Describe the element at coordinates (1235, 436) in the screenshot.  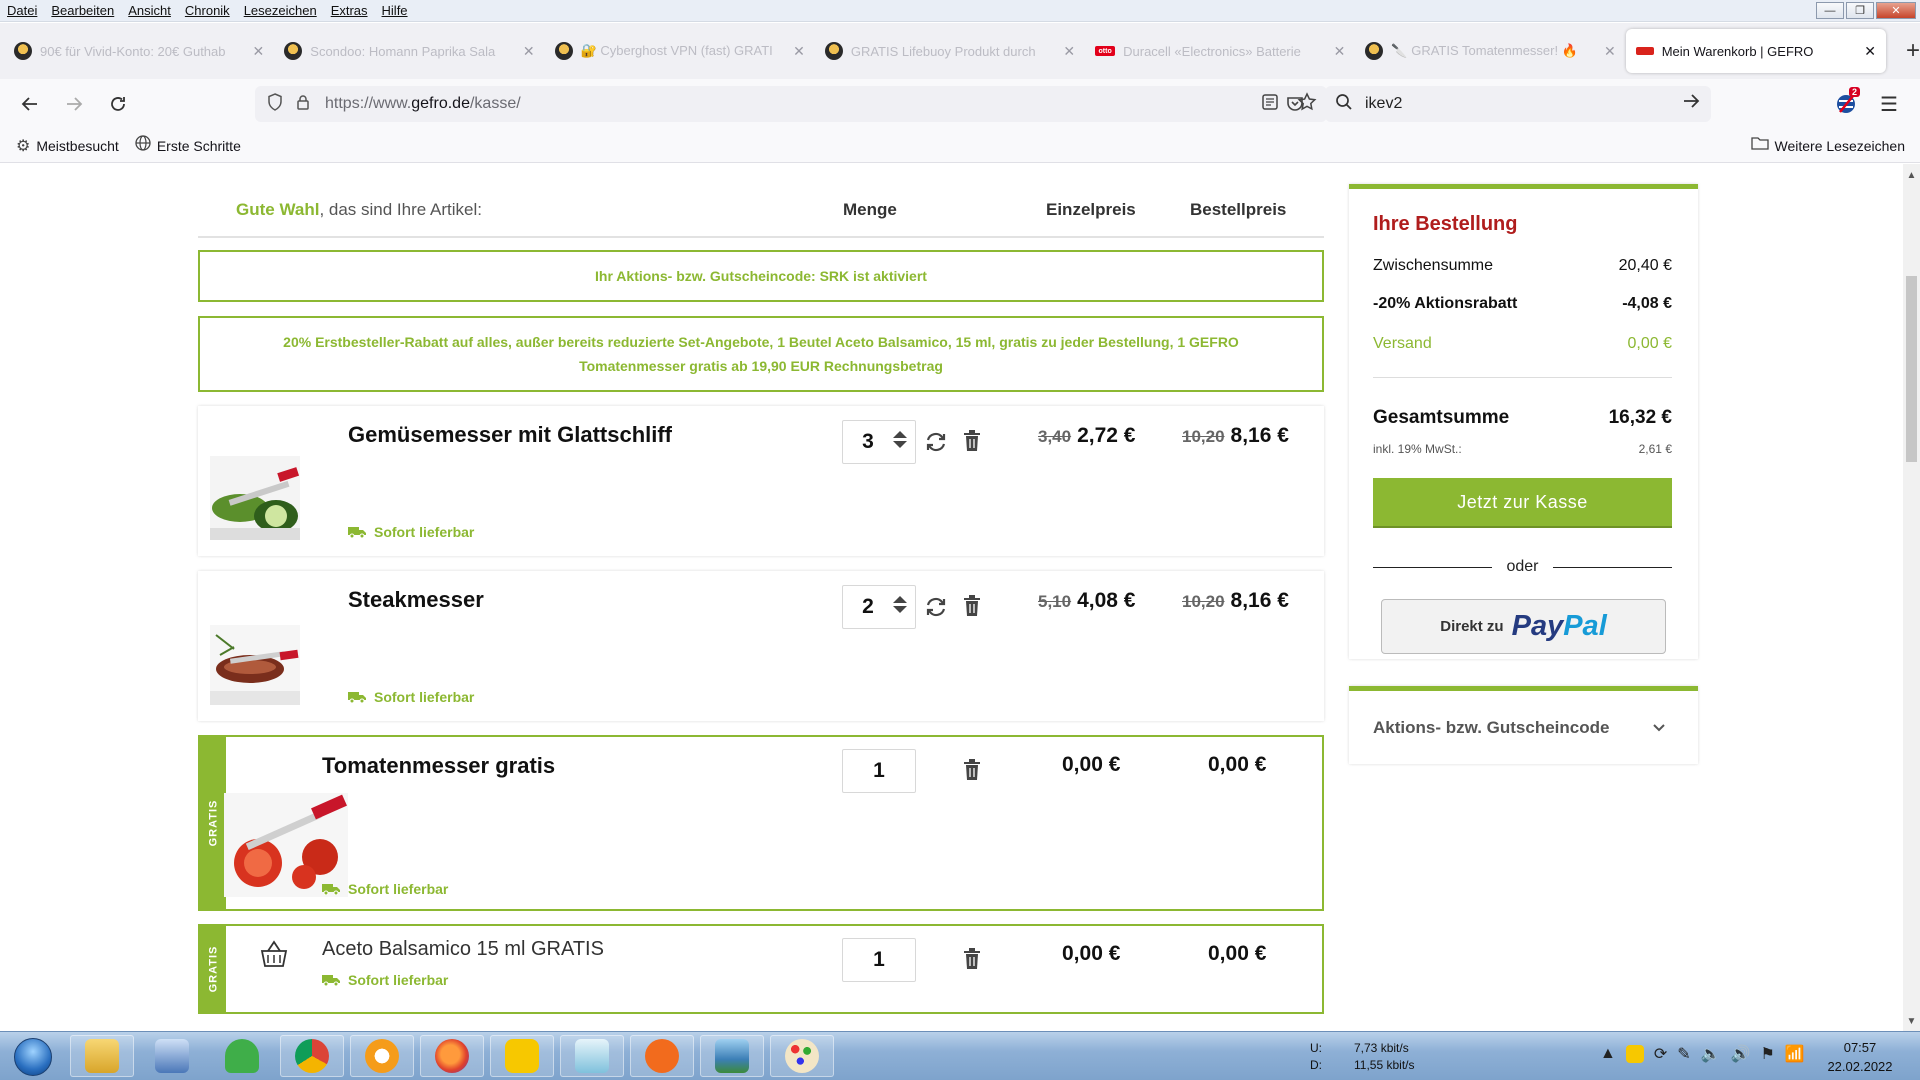
I see `order-price: 10,20 8,16 €` at that location.